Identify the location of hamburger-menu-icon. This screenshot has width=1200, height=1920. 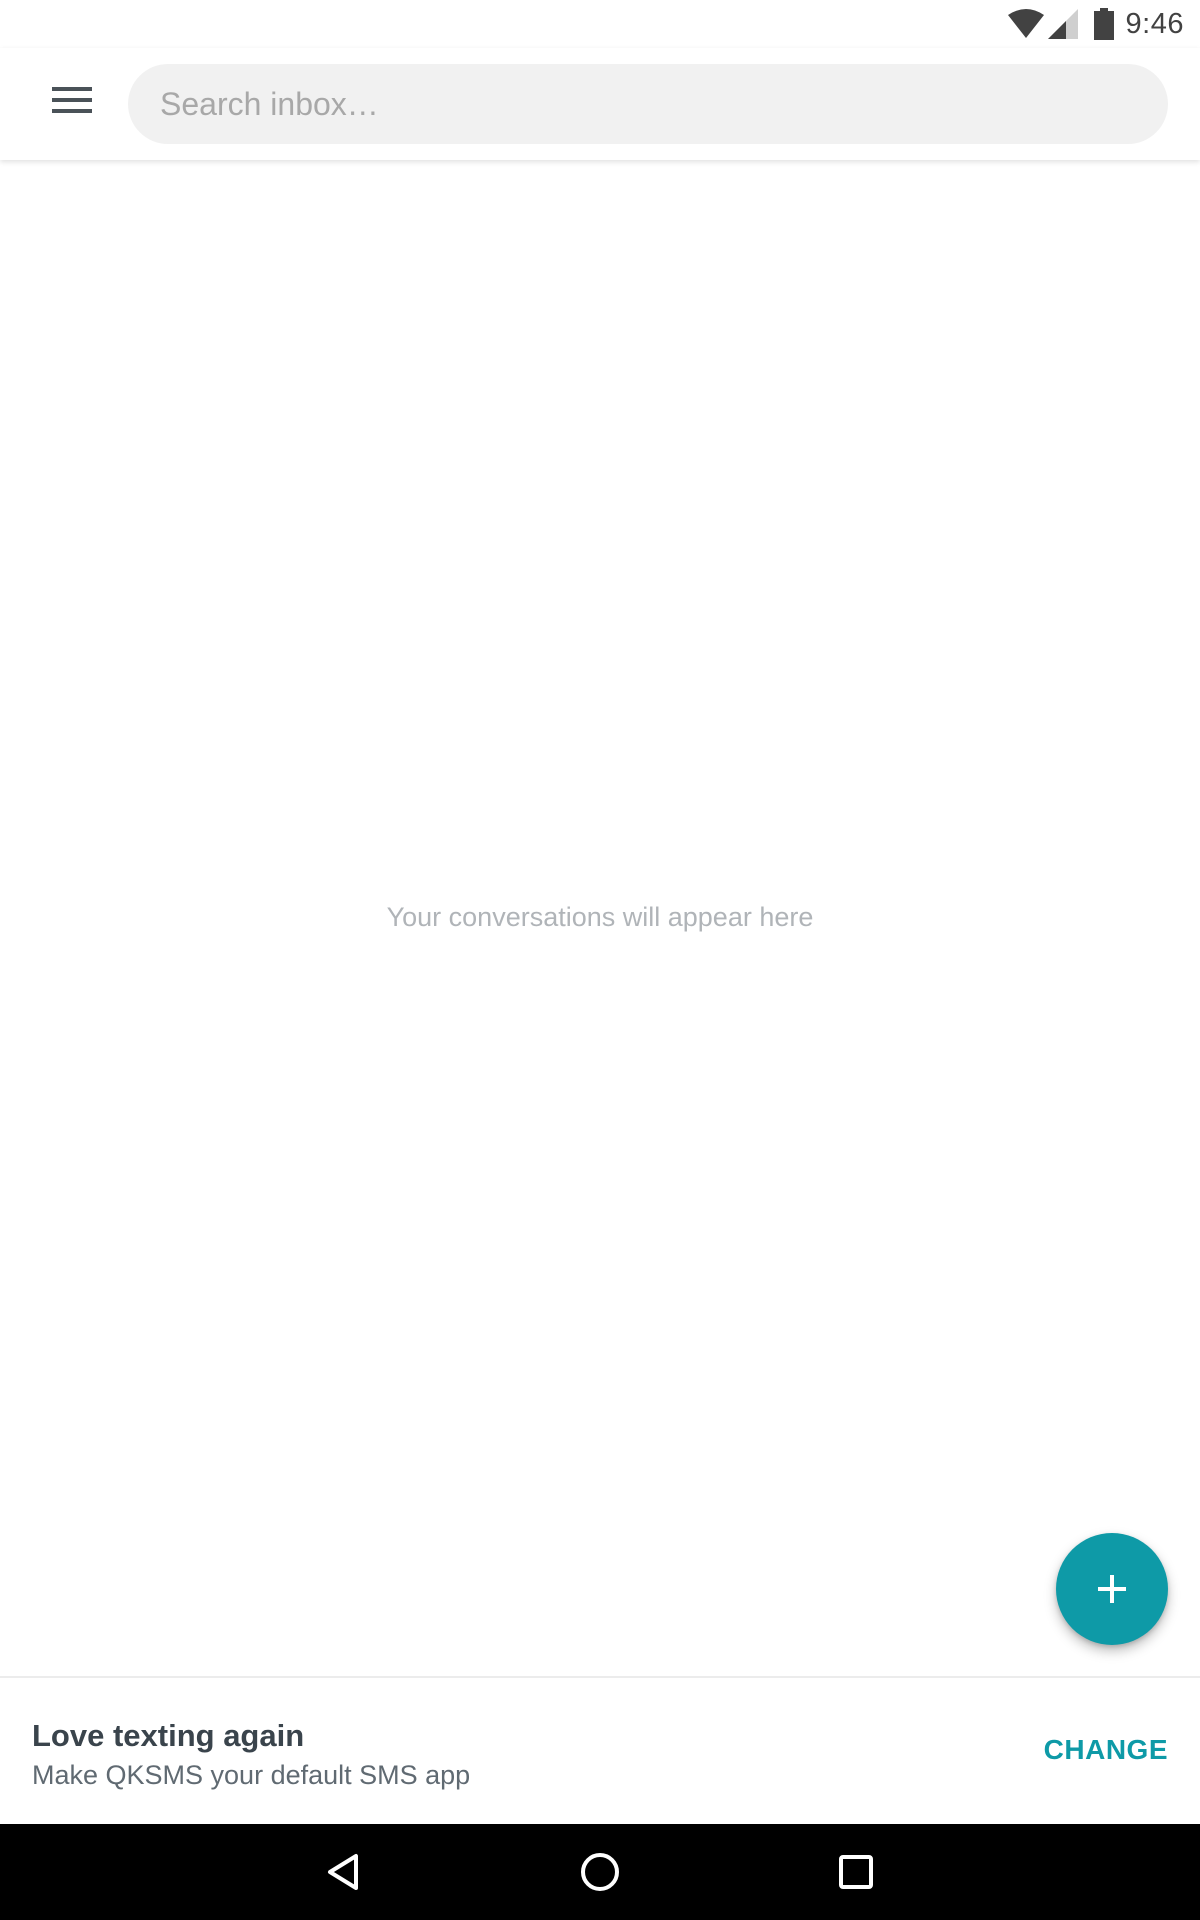
(72, 100).